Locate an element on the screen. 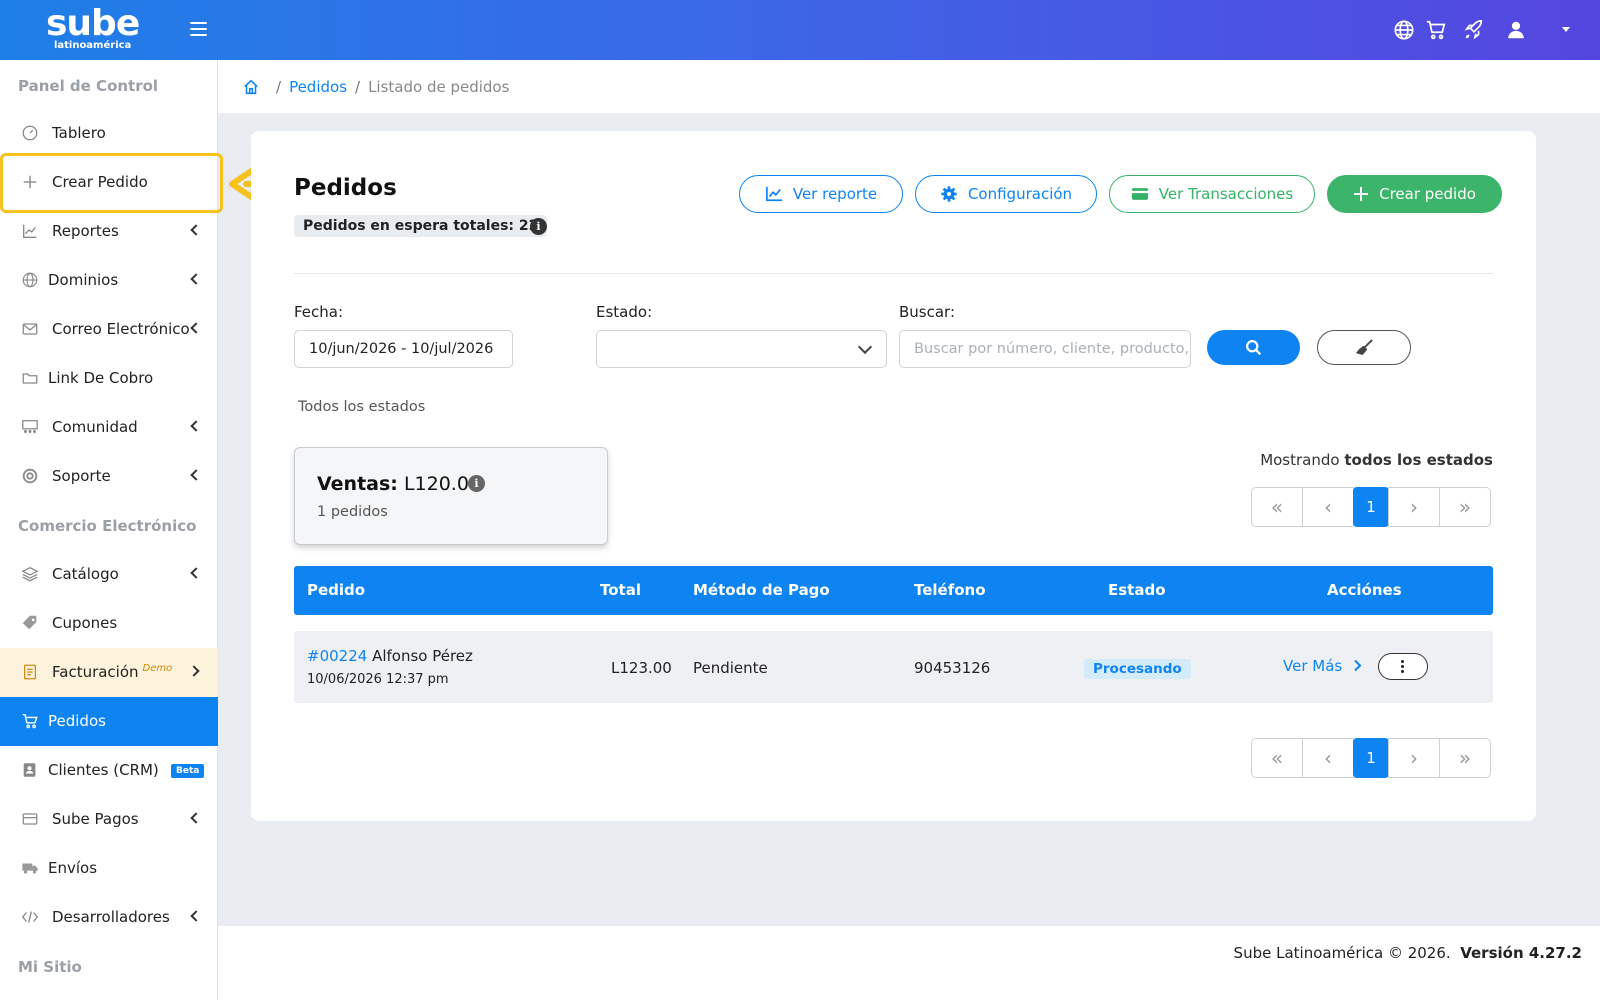 This screenshot has height=1000, width=1600. sidebar-section-ecommerce: Comercio Electrónico is located at coordinates (107, 526).